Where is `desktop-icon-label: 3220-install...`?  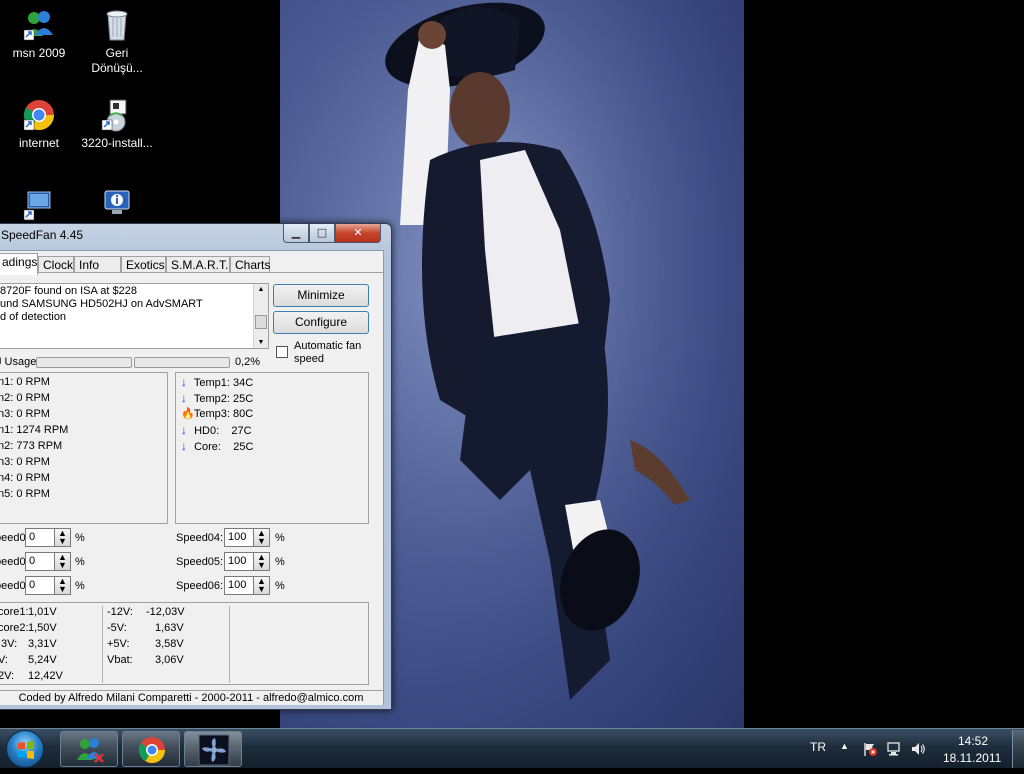 desktop-icon-label: 3220-install... is located at coordinates (117, 143).